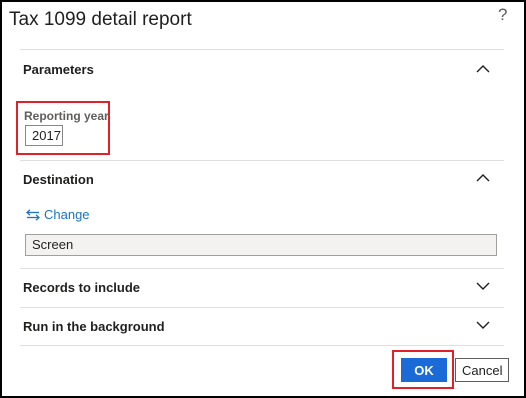 The image size is (526, 398). I want to click on cancel-button: Cancel, so click(482, 370).